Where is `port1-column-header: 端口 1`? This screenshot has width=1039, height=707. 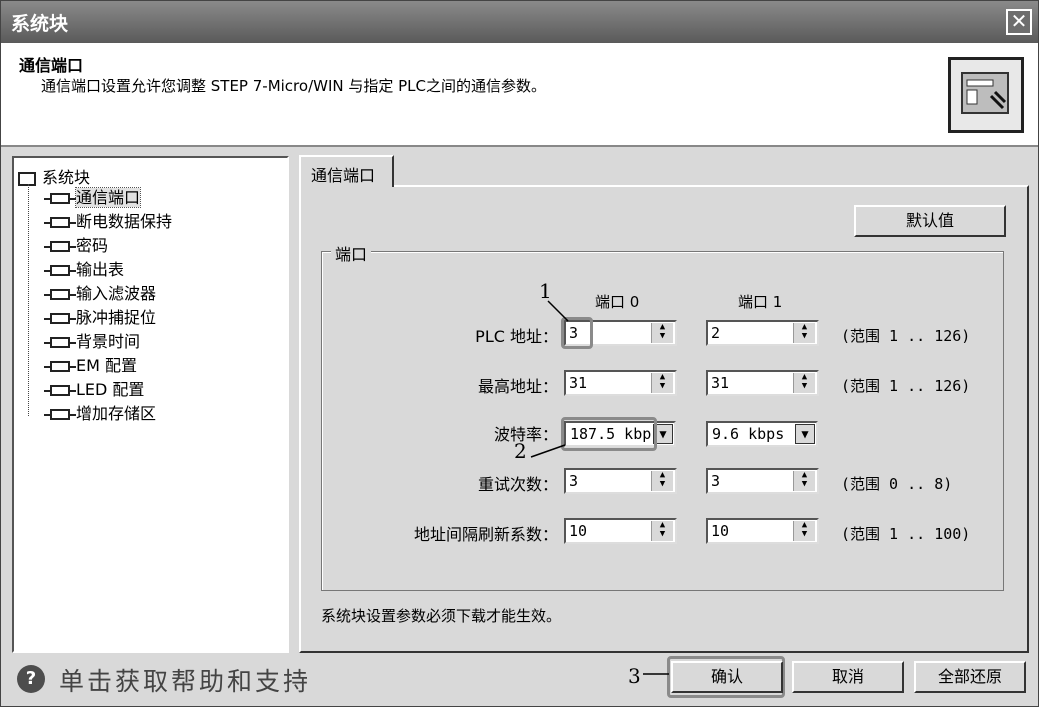
port1-column-header: 端口 1 is located at coordinates (760, 302).